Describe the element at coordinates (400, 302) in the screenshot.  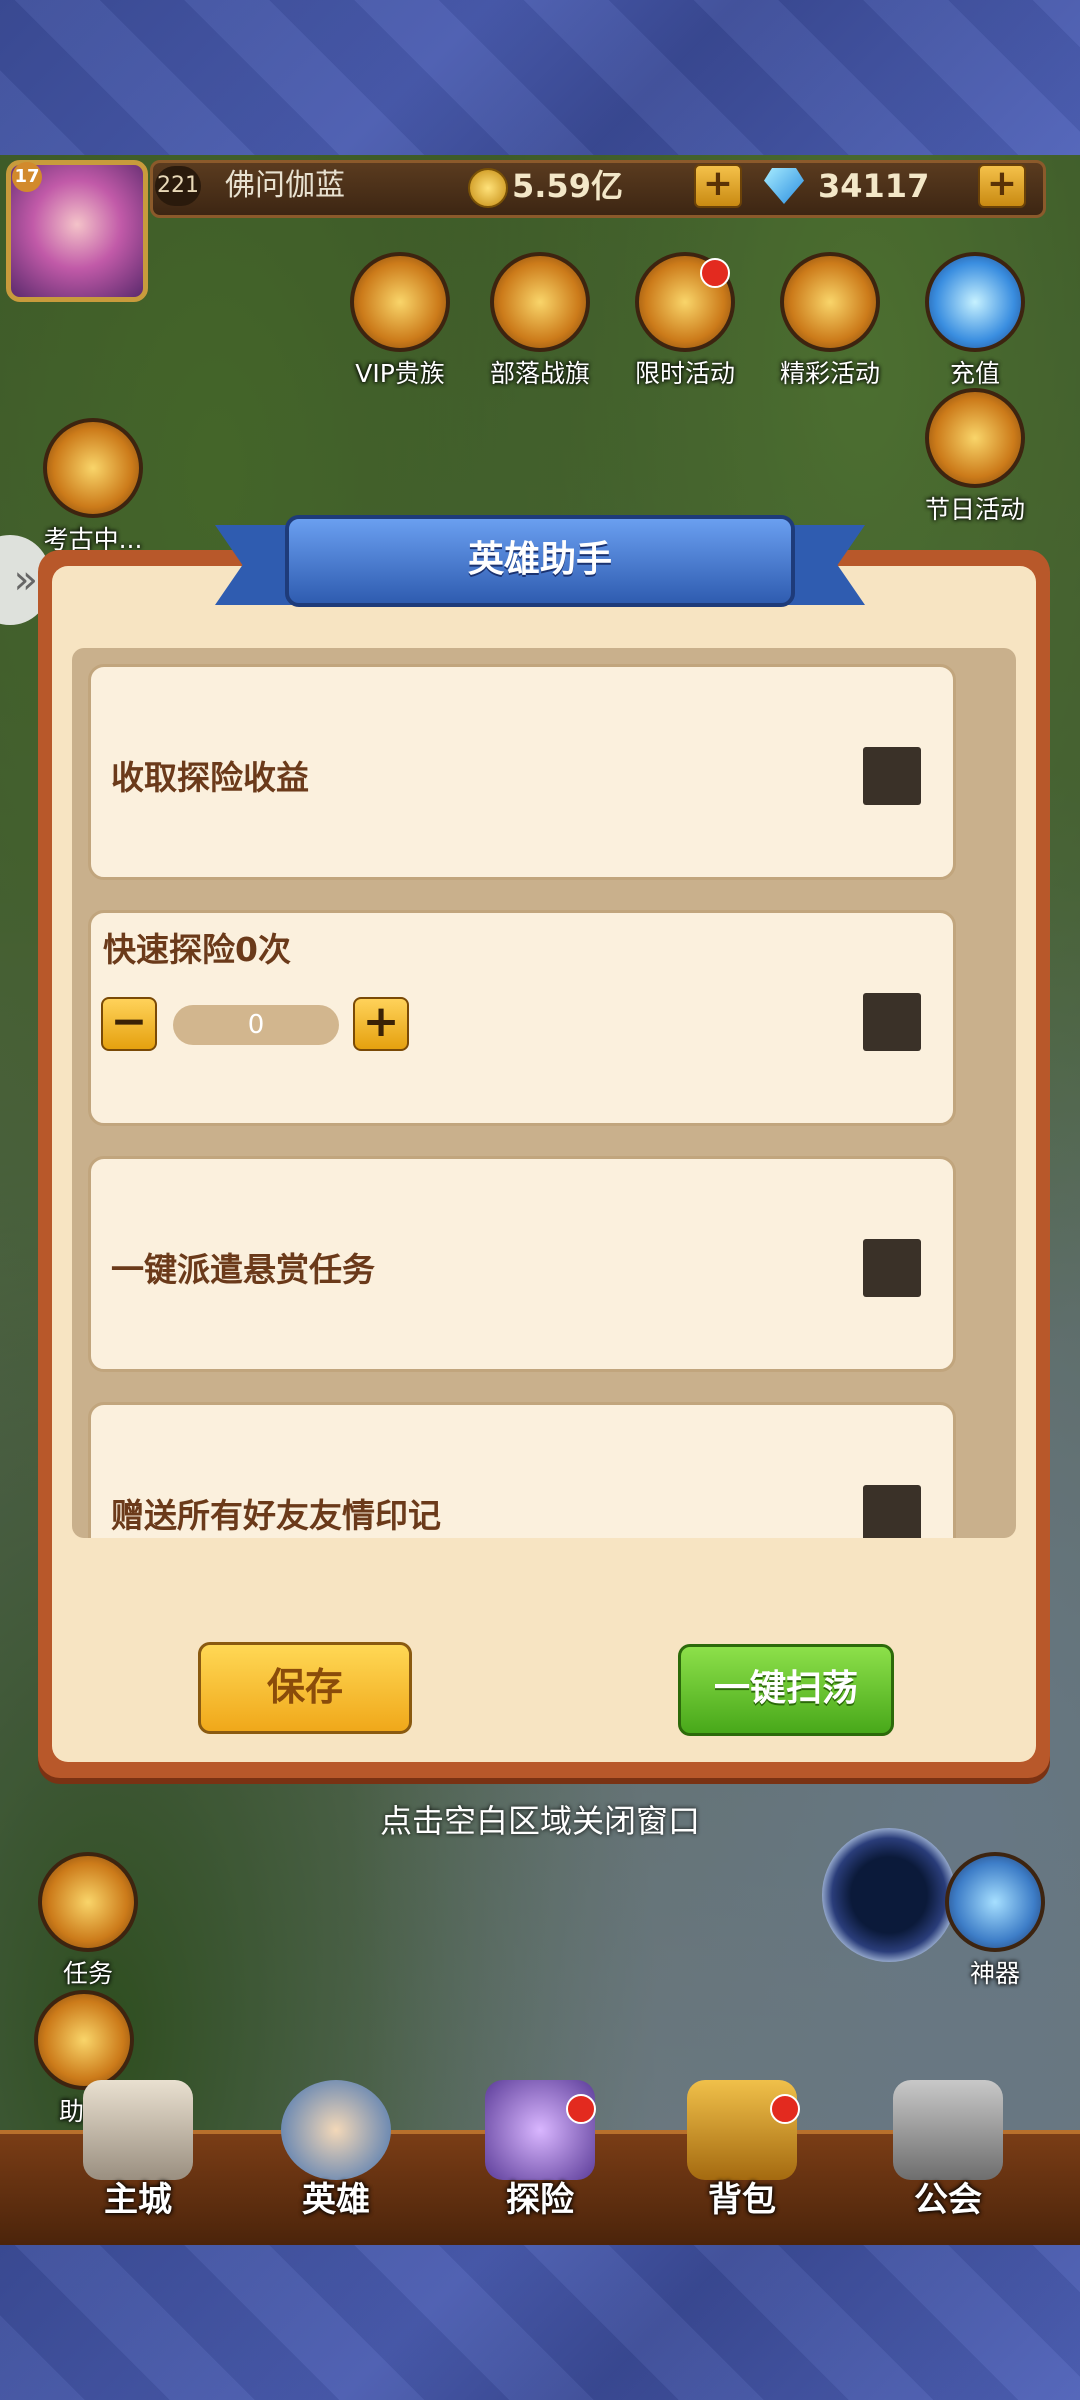
I see `crown-icon` at that location.